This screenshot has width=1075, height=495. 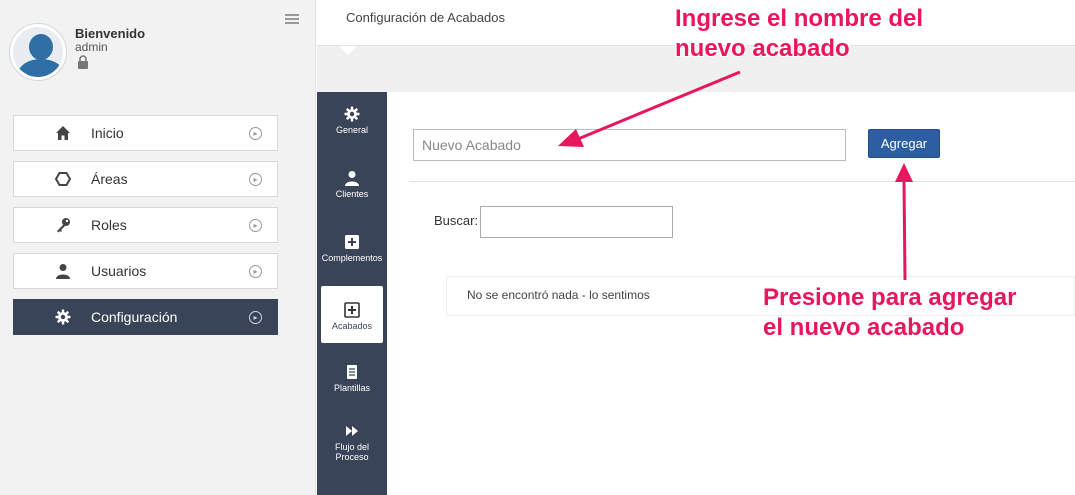 I want to click on sidebar-item-areas: Áreas ▸, so click(x=145, y=179).